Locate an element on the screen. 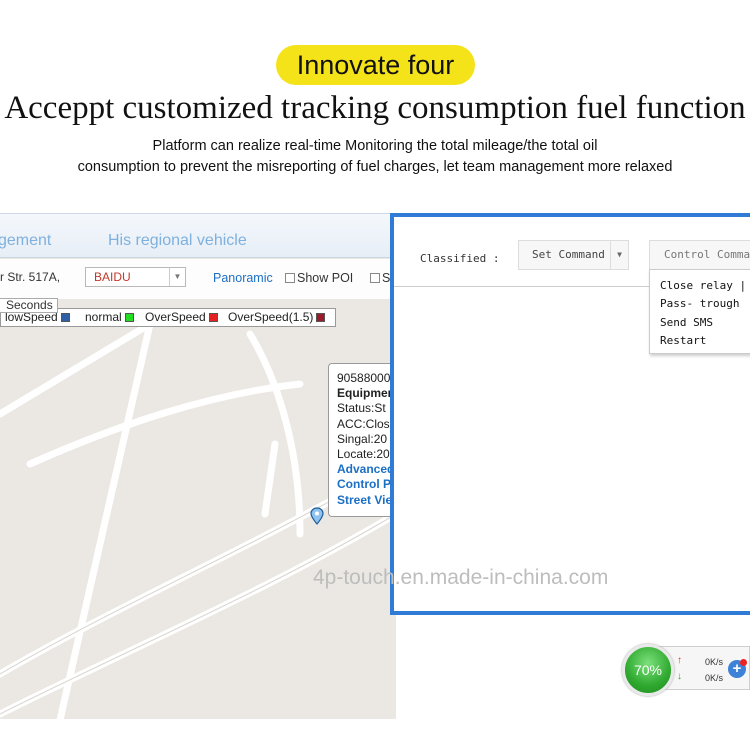 The height and width of the screenshot is (734, 750). upload-rate: 0K/s is located at coordinates (714, 662).